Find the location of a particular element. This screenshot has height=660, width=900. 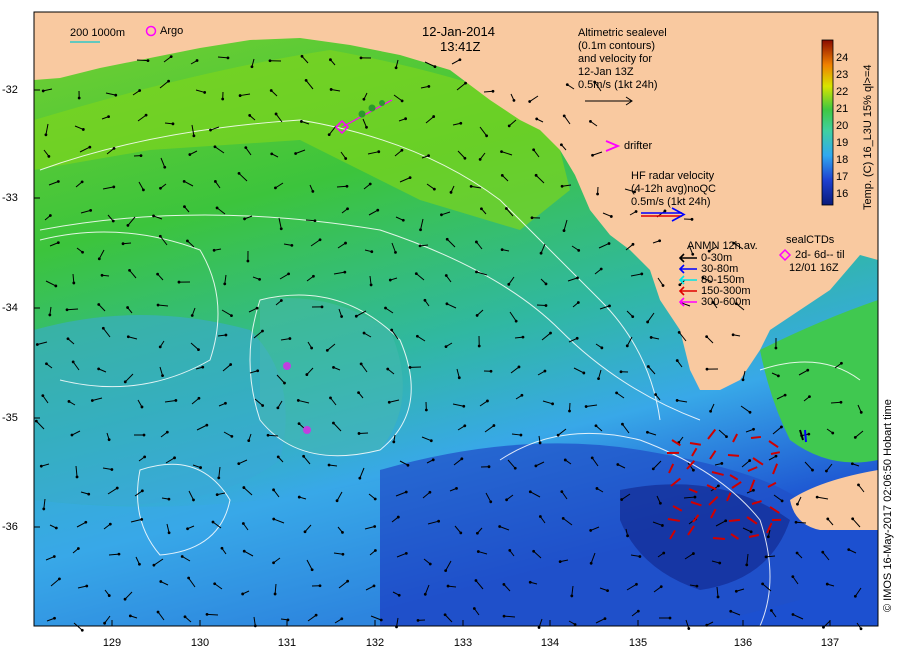

colorbar-tick: 19 is located at coordinates (842, 143).